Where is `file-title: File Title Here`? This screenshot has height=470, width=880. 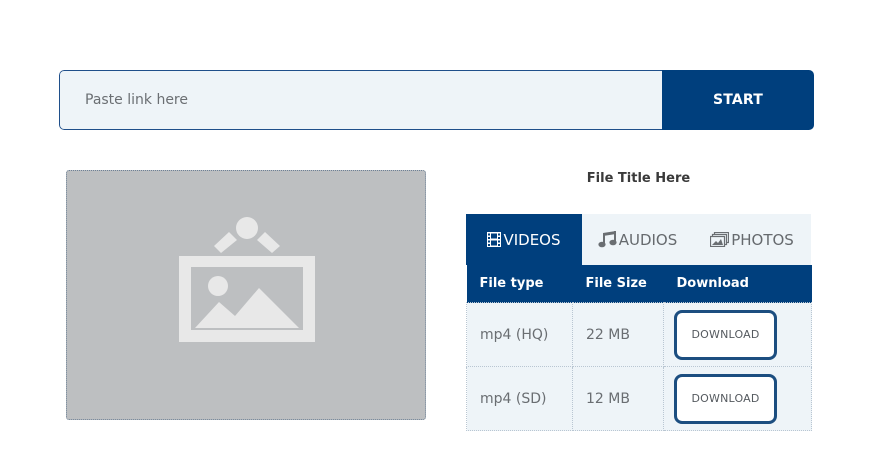 file-title: File Title Here is located at coordinates (638, 178).